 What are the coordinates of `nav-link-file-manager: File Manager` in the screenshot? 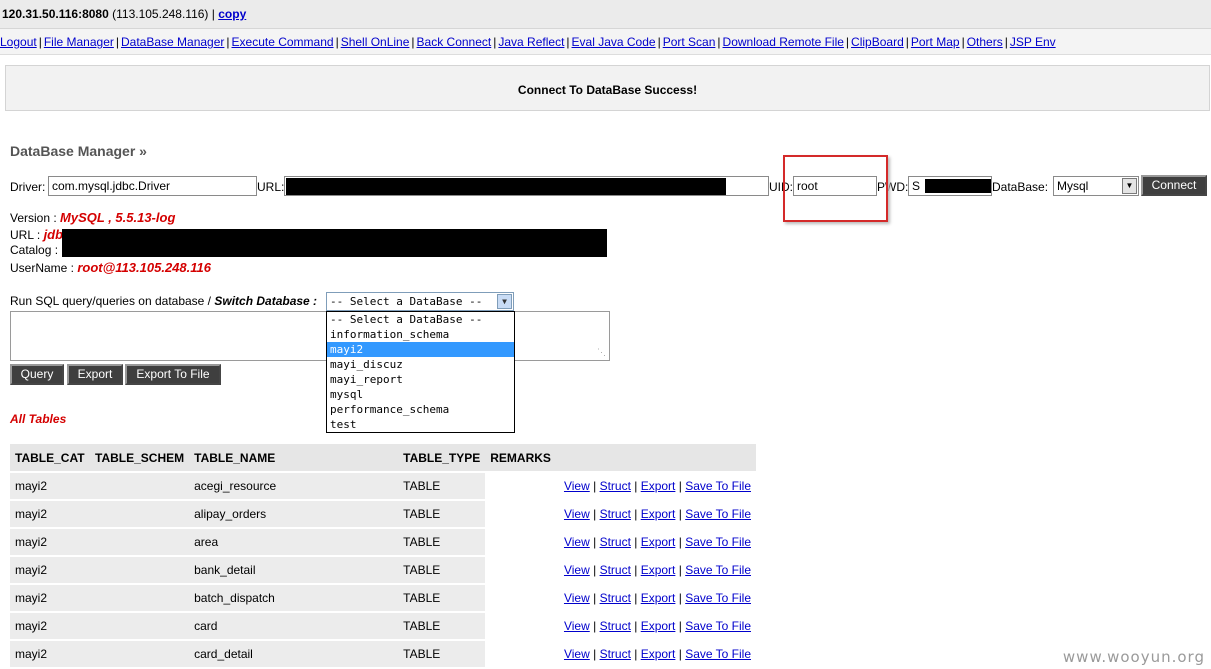 It's located at (79, 42).